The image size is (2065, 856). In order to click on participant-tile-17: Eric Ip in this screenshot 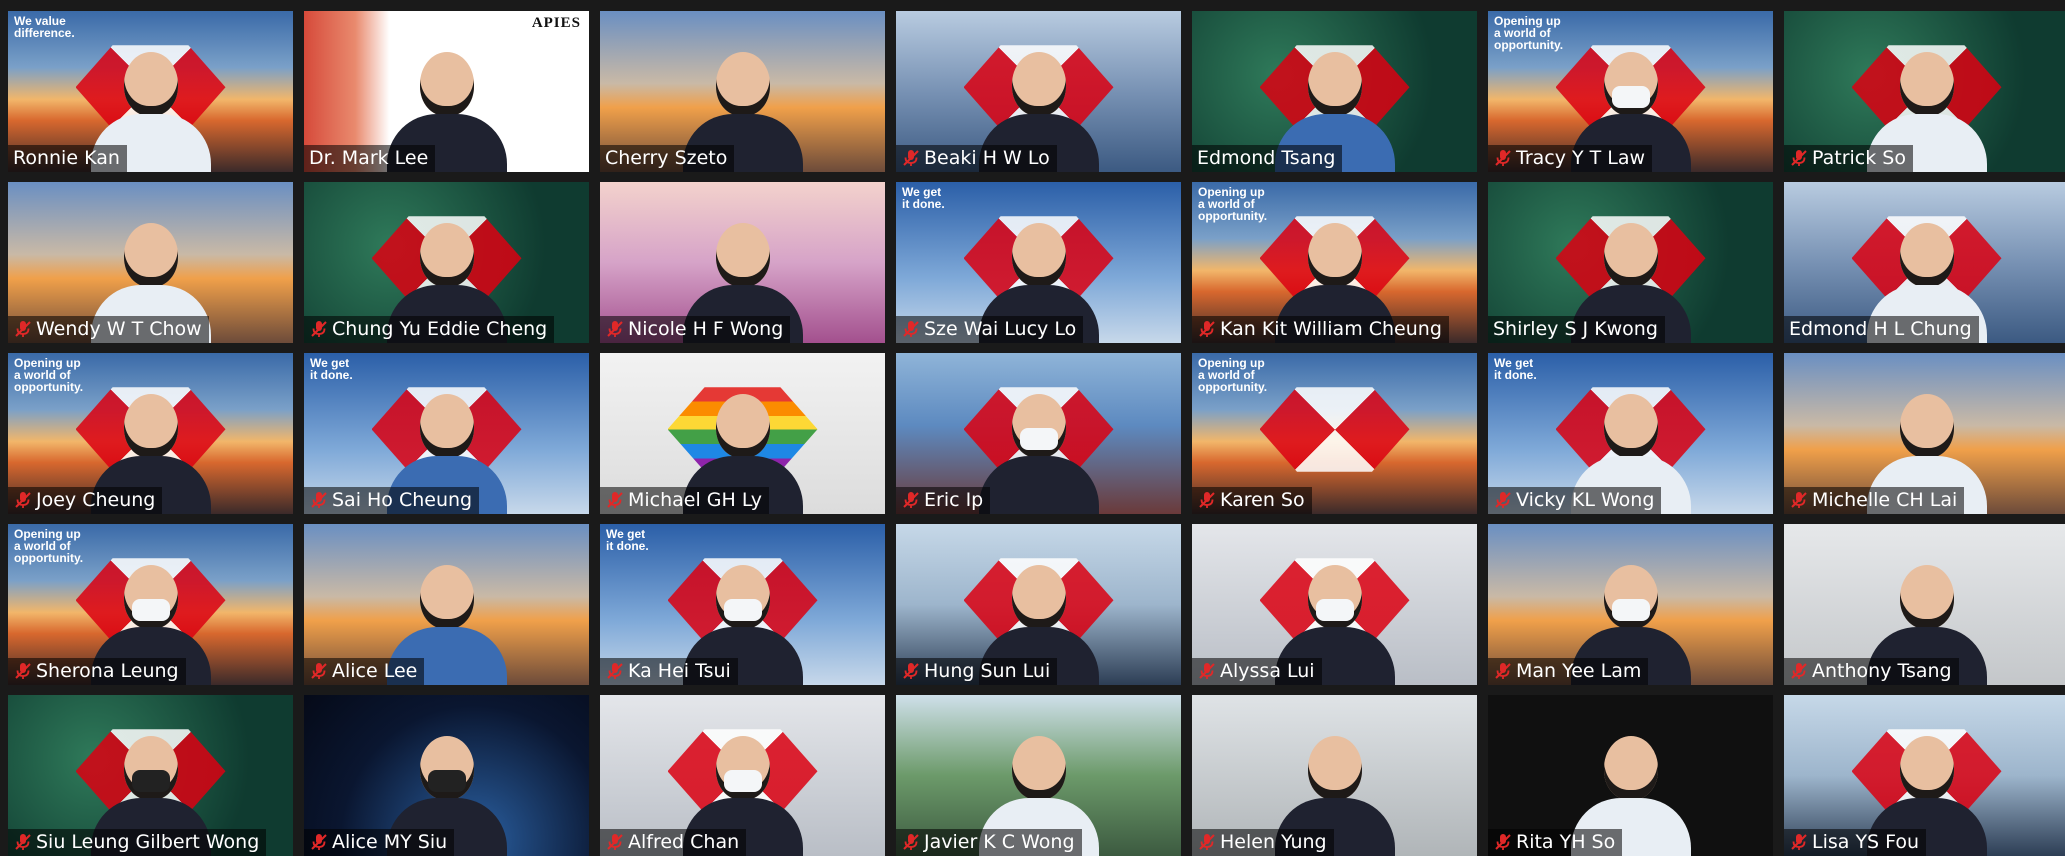, I will do `click(1038, 433)`.